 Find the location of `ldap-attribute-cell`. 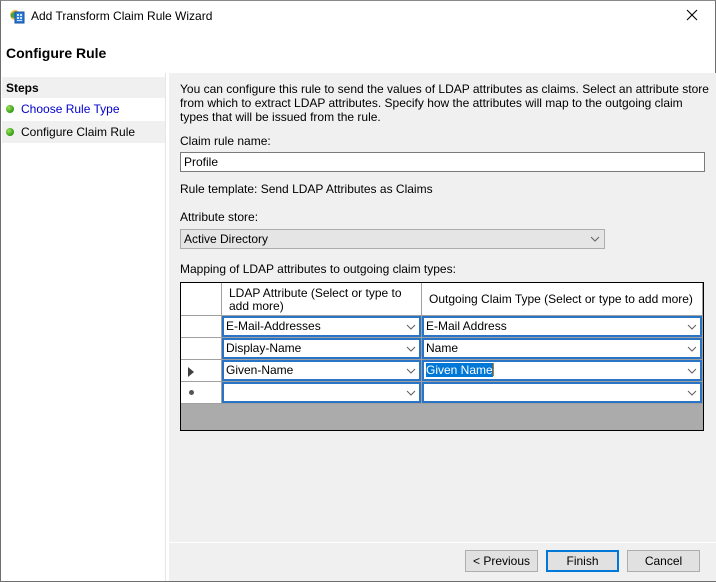

ldap-attribute-cell is located at coordinates (322, 393).